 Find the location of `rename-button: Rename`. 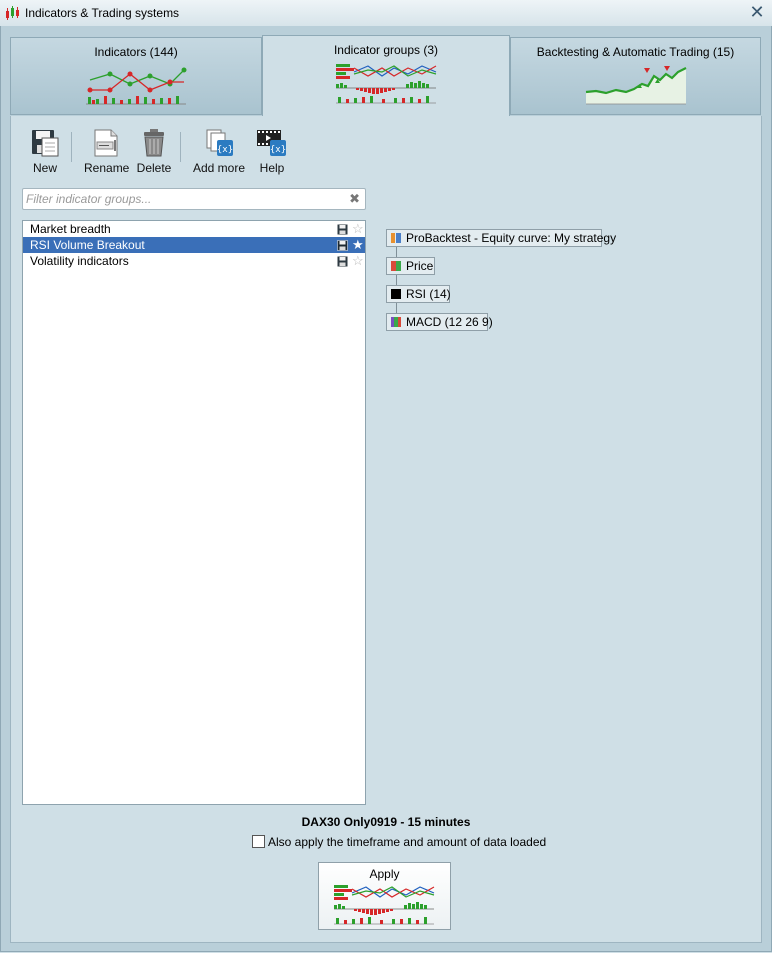

rename-button: Rename is located at coordinates (107, 151).